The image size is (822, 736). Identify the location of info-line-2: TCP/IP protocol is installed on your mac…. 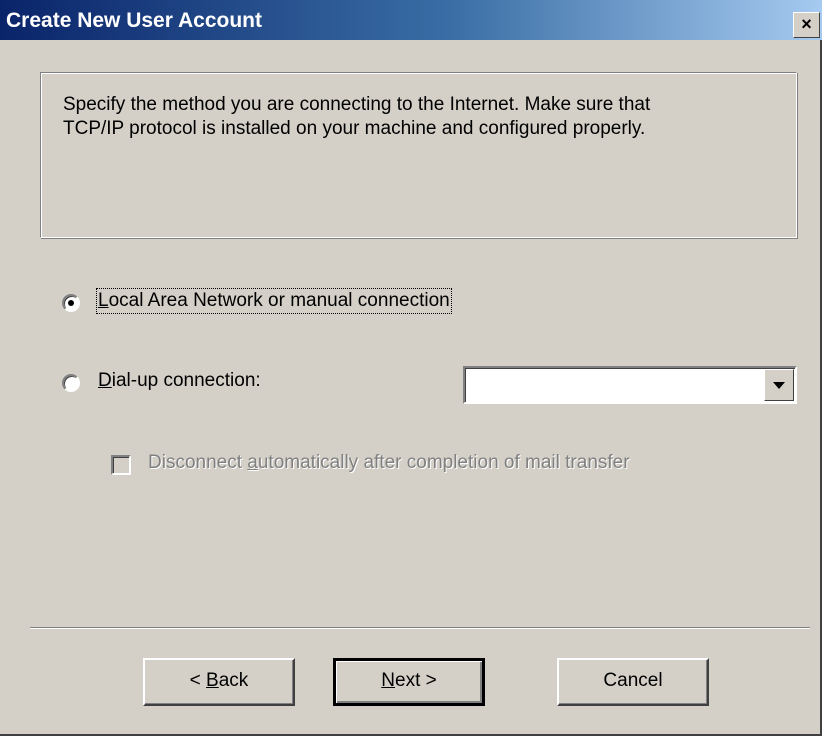
(354, 128).